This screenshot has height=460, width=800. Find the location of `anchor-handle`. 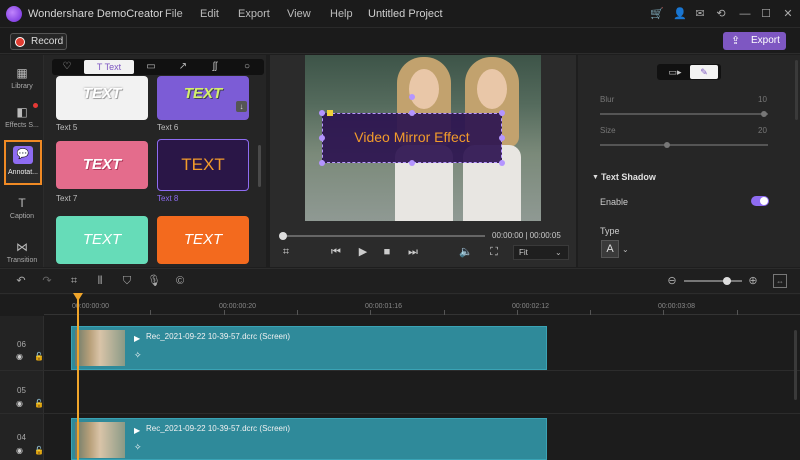

anchor-handle is located at coordinates (330, 113).